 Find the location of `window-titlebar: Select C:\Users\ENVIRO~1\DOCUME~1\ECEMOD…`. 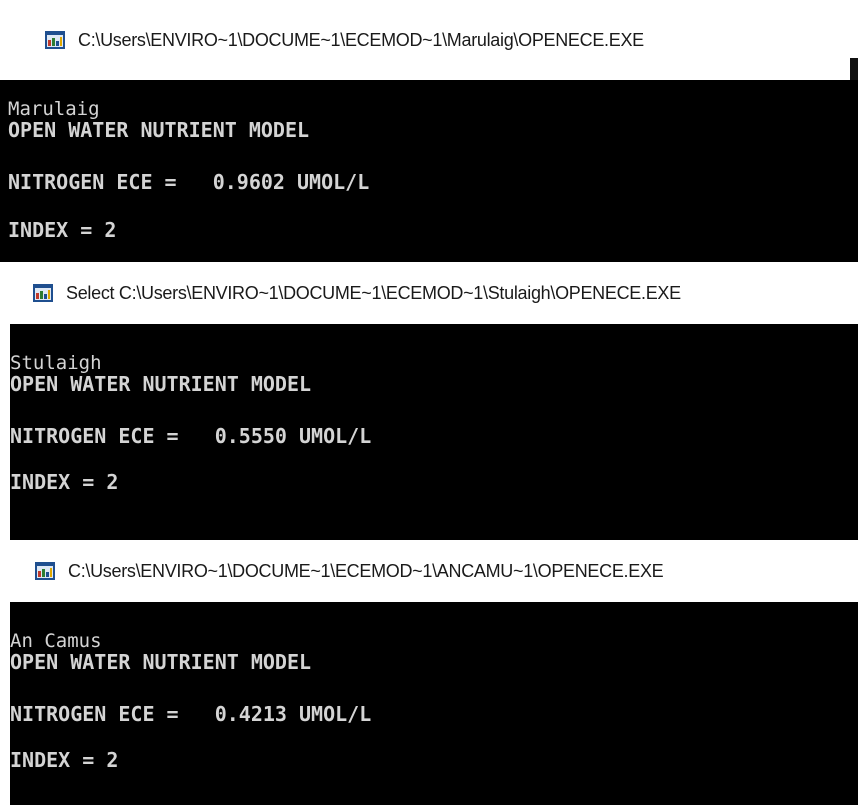

window-titlebar: Select C:\Users\ENVIRO~1\DOCUME~1\ECEMOD… is located at coordinates (429, 293).